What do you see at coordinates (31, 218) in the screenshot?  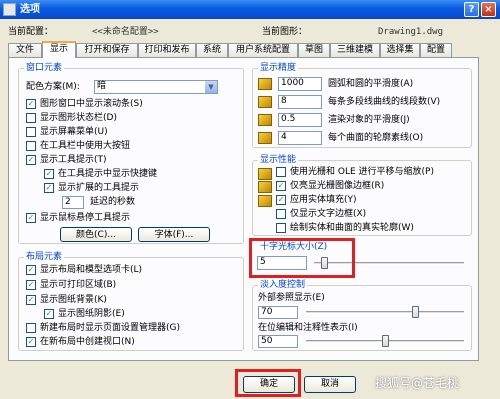 I see `rollover-tooltips-checkbox: ✓` at bounding box center [31, 218].